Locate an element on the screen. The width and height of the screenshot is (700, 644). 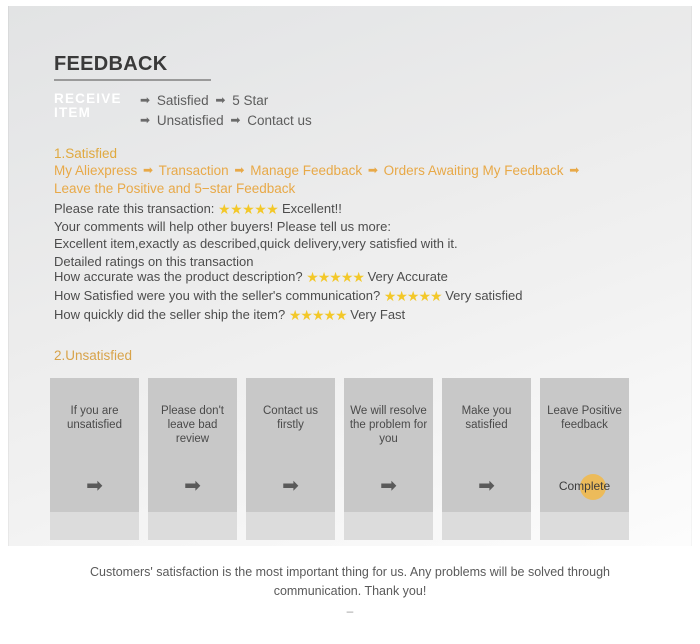
step-card: We will resolve the problem for you ➡ is located at coordinates (388, 459).